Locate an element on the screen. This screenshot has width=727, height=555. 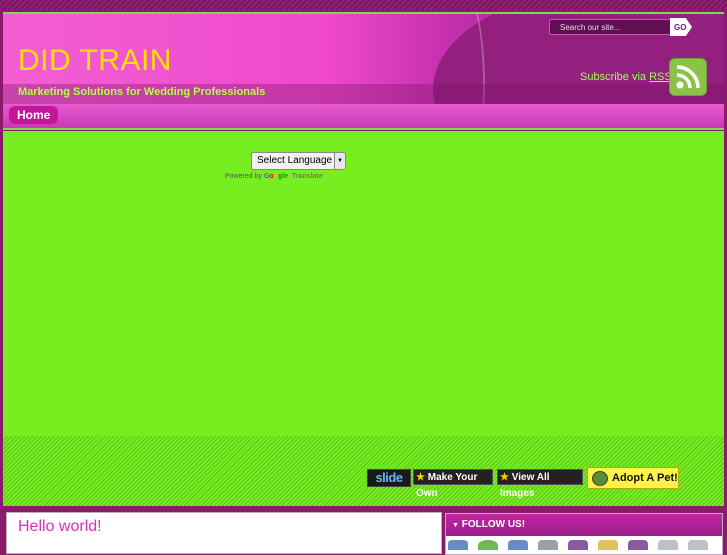
view-all-images-button: ★ View All Images is located at coordinates (540, 484).